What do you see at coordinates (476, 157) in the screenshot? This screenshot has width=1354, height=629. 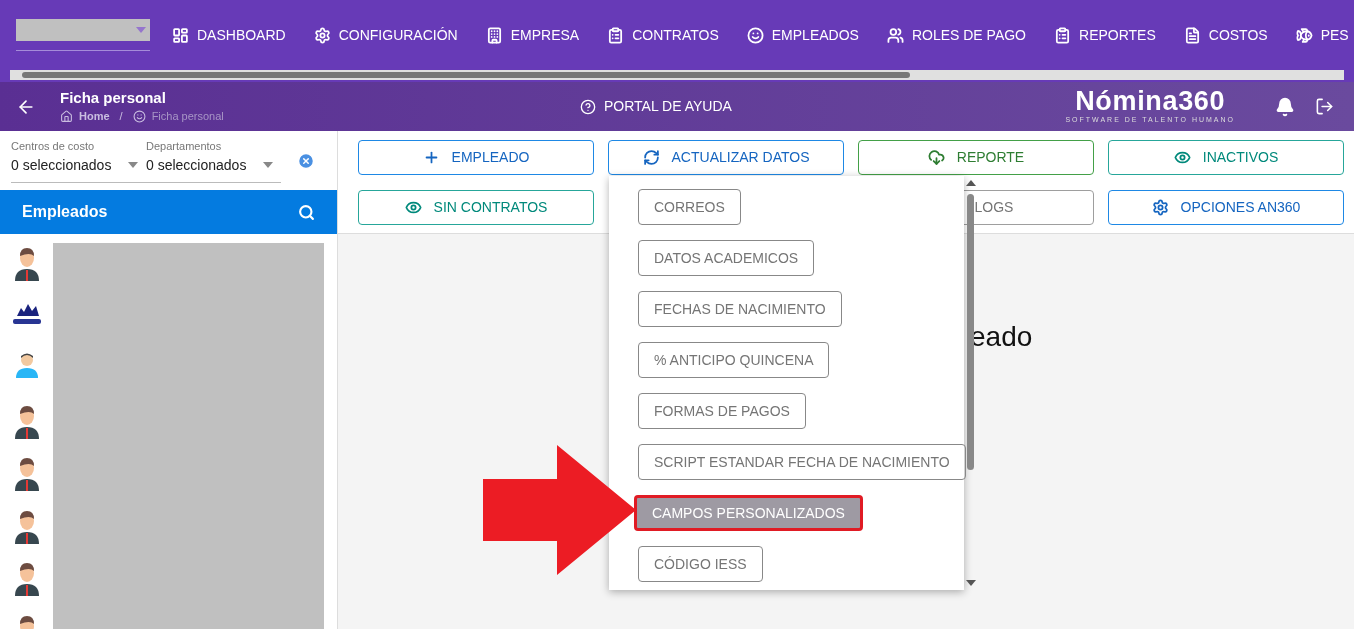 I see `action-button: EMPLEADO` at bounding box center [476, 157].